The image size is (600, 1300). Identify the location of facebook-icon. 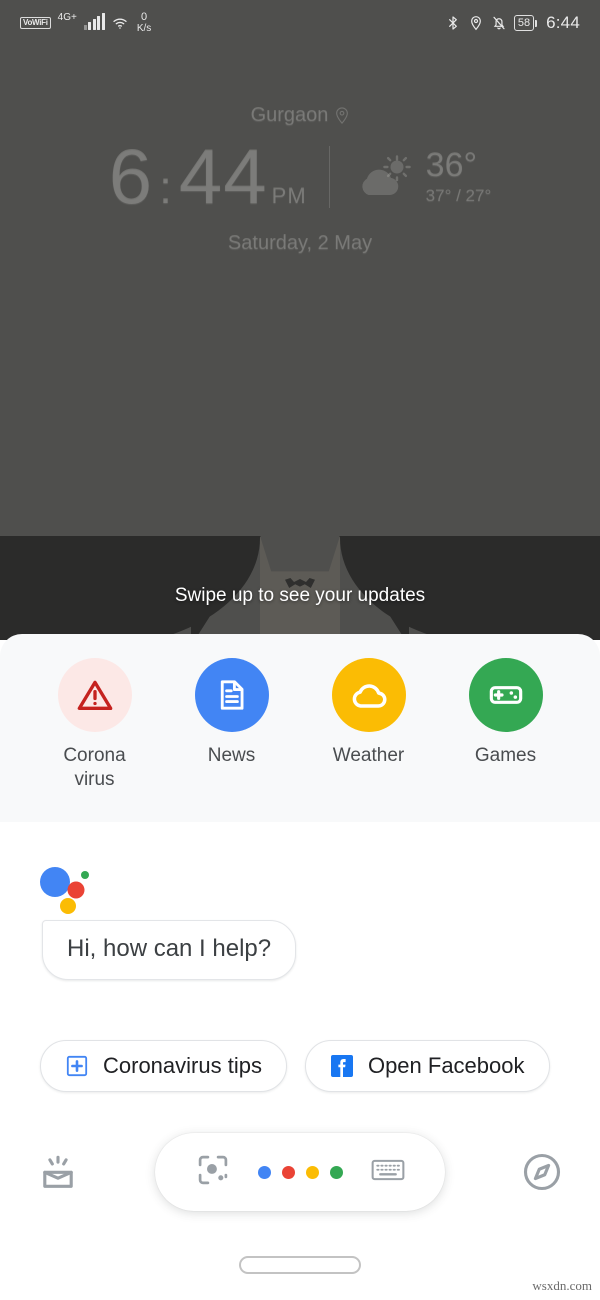
(342, 1066).